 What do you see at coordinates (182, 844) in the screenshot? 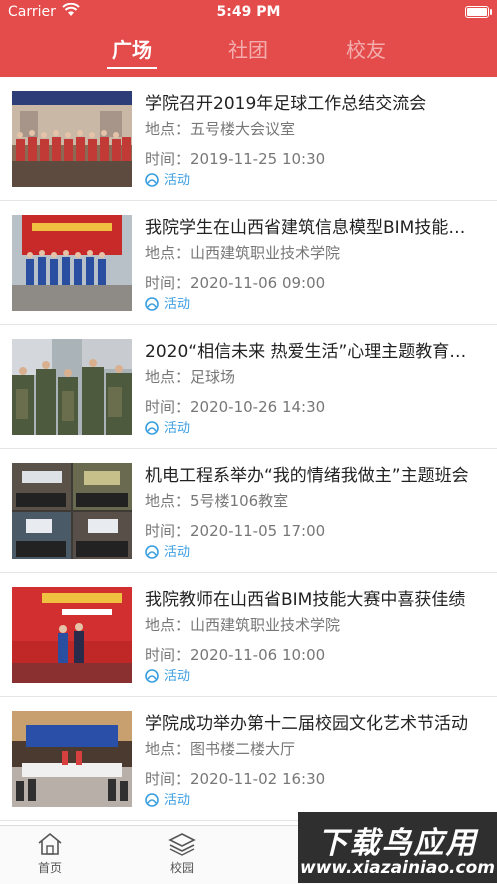
I see `layers-icon` at bounding box center [182, 844].